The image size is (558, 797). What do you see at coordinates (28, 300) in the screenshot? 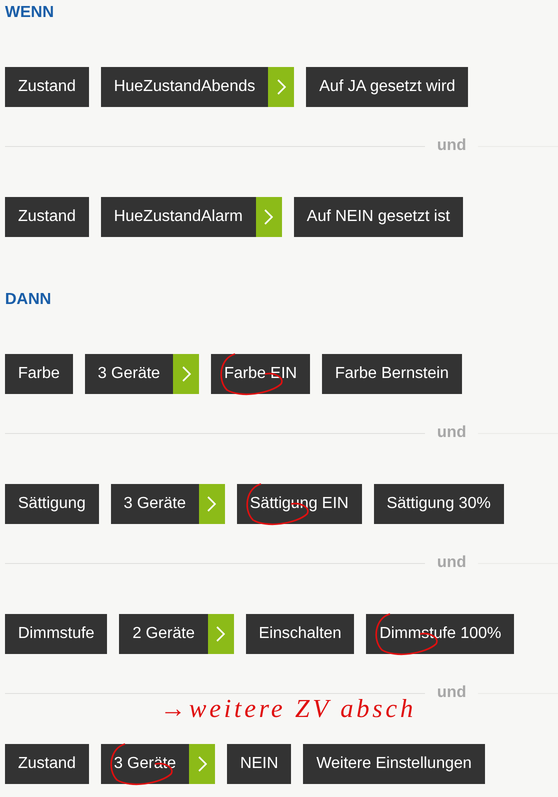
I see `section-title: DANN` at bounding box center [28, 300].